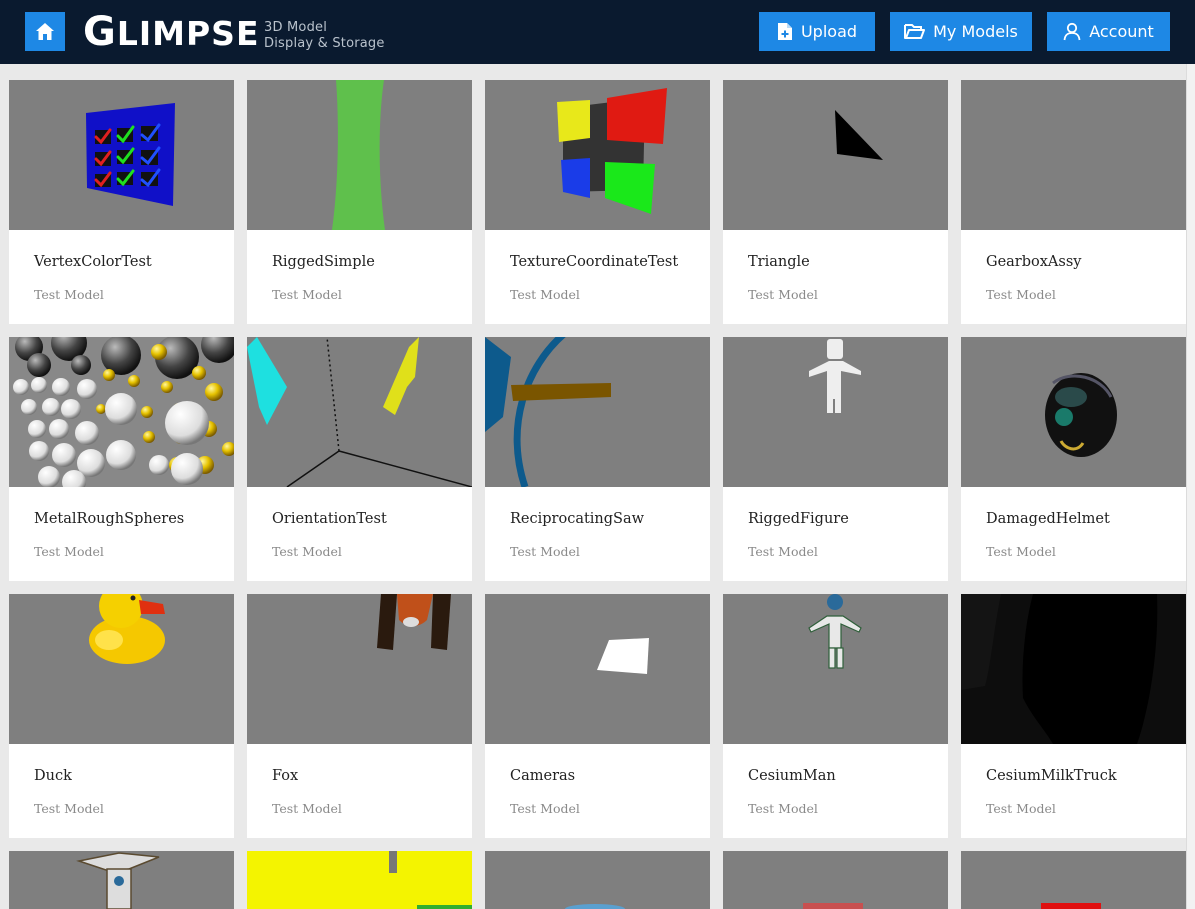 This screenshot has height=909, width=1195. I want to click on model-card: VertexColorTest Test Model, so click(121, 202).